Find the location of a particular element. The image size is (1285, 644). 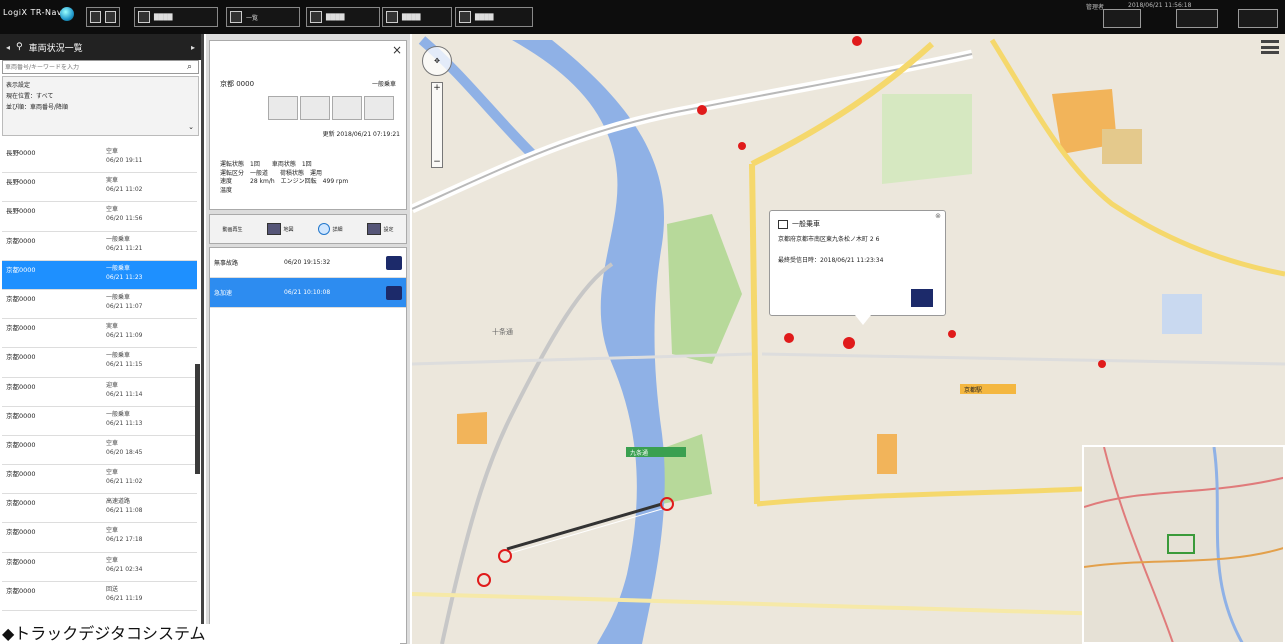

vehicle-row-status: 空車 06/20 11:56 is located at coordinates (124, 216).